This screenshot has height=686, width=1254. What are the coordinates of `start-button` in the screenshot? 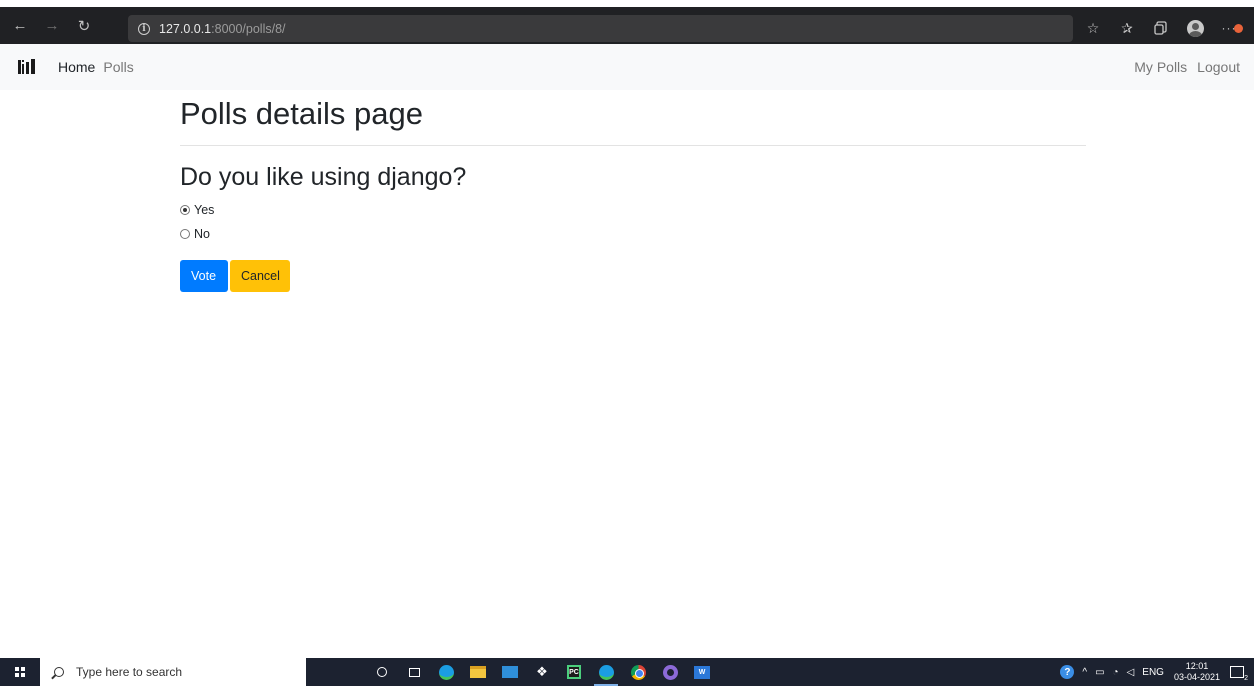 It's located at (20, 672).